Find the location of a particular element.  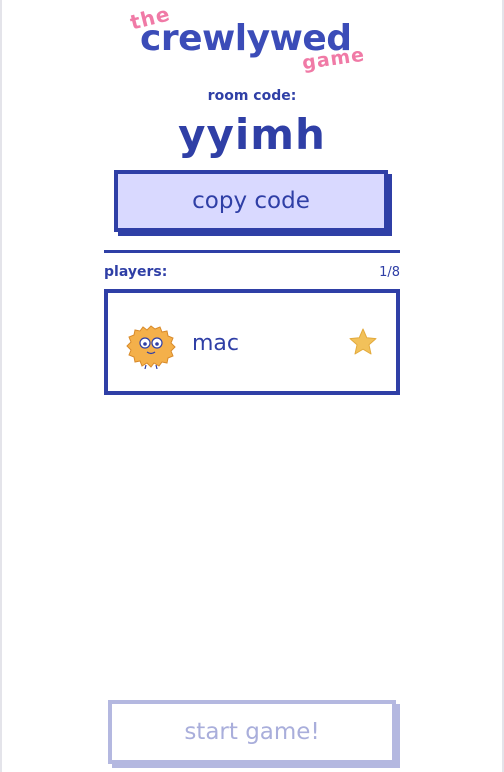

section-divider is located at coordinates (252, 251).